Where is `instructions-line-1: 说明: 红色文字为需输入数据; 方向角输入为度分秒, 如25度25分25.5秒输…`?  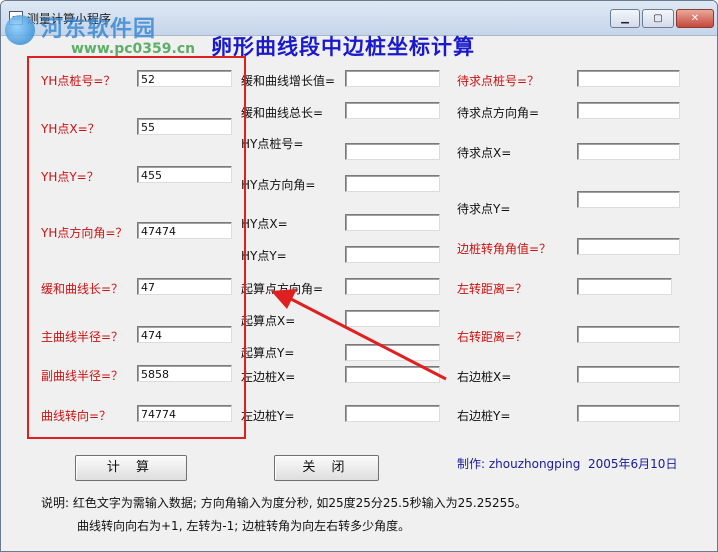
instructions-line-1: 说明: 红色文字为需输入数据; 方向角输入为度分秒, 如25度25分25.5秒输… is located at coordinates (284, 503).